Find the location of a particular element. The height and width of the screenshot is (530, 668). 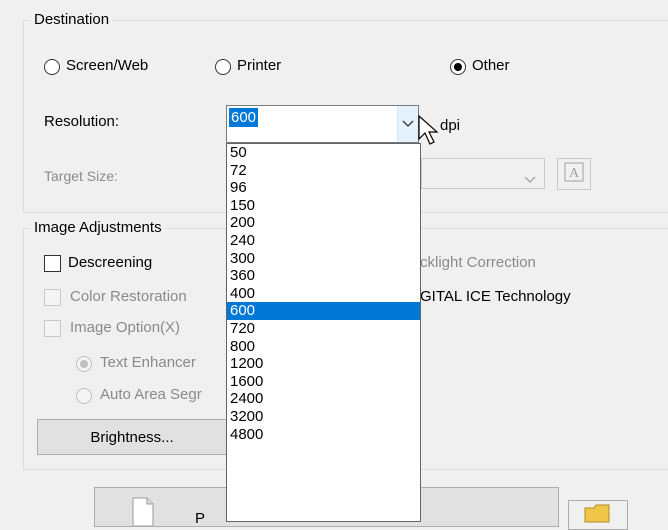

descreening-checkbox is located at coordinates (52, 263).